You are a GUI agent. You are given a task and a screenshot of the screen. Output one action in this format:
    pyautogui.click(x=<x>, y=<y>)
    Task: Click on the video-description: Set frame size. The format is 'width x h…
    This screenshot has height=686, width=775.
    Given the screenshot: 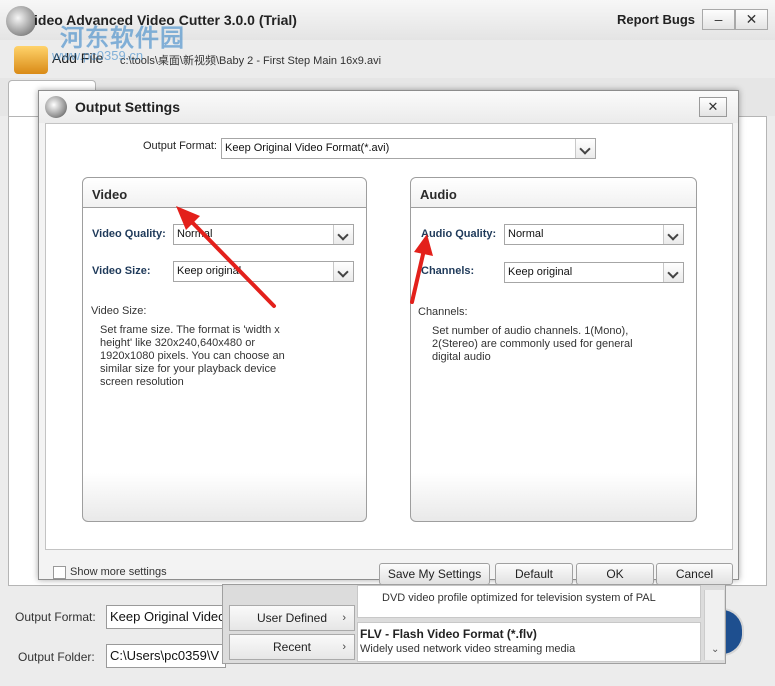 What is the action you would take?
    pyautogui.click(x=230, y=356)
    